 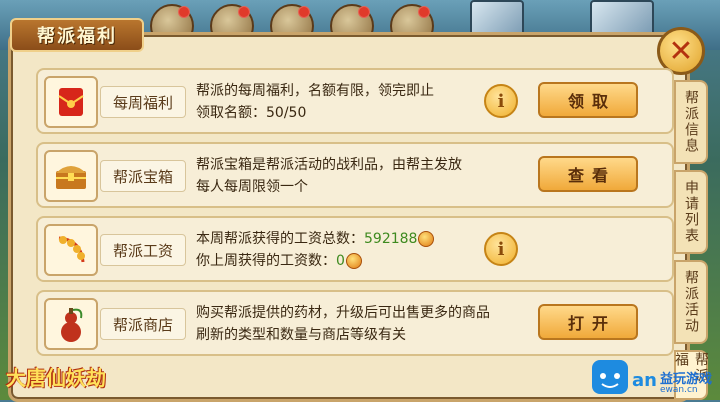 I want to click on row-description: 帮派宝箱是帮派活动的战利品，由帮主发放, so click(x=329, y=165).